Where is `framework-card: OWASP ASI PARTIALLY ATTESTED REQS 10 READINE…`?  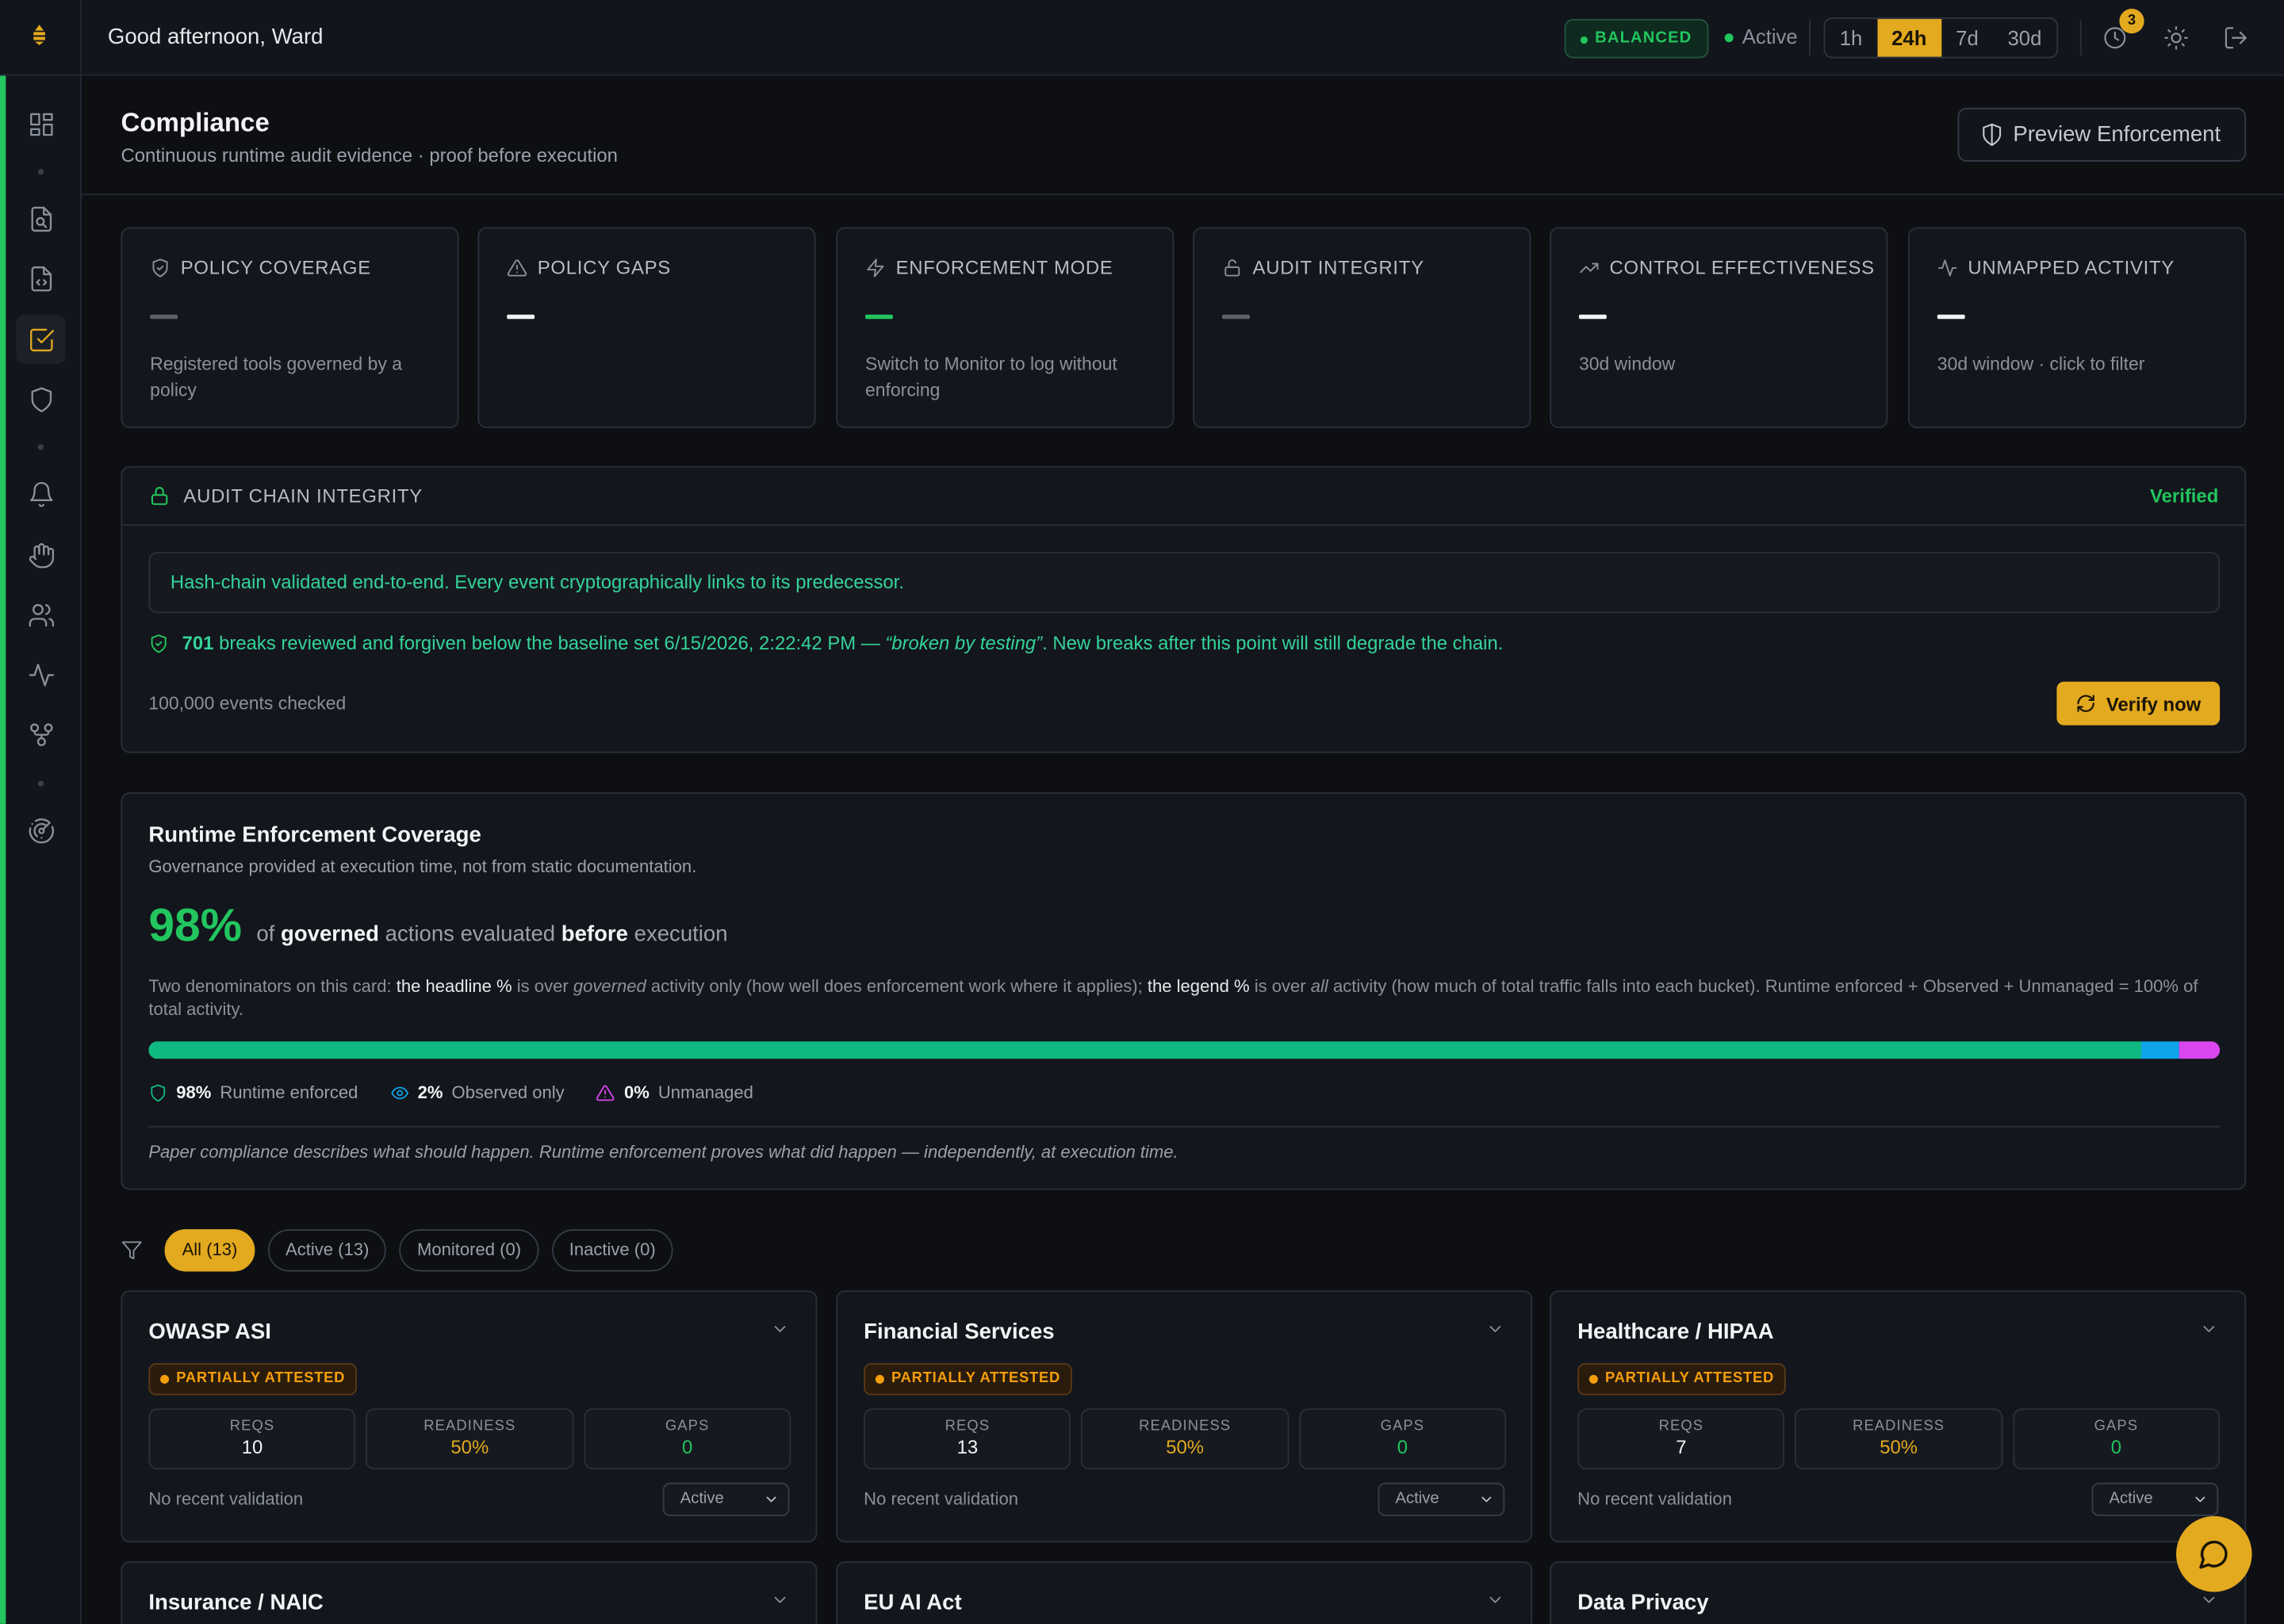
framework-card: OWASP ASI PARTIALLY ATTESTED REQS 10 READINE… is located at coordinates (469, 1416).